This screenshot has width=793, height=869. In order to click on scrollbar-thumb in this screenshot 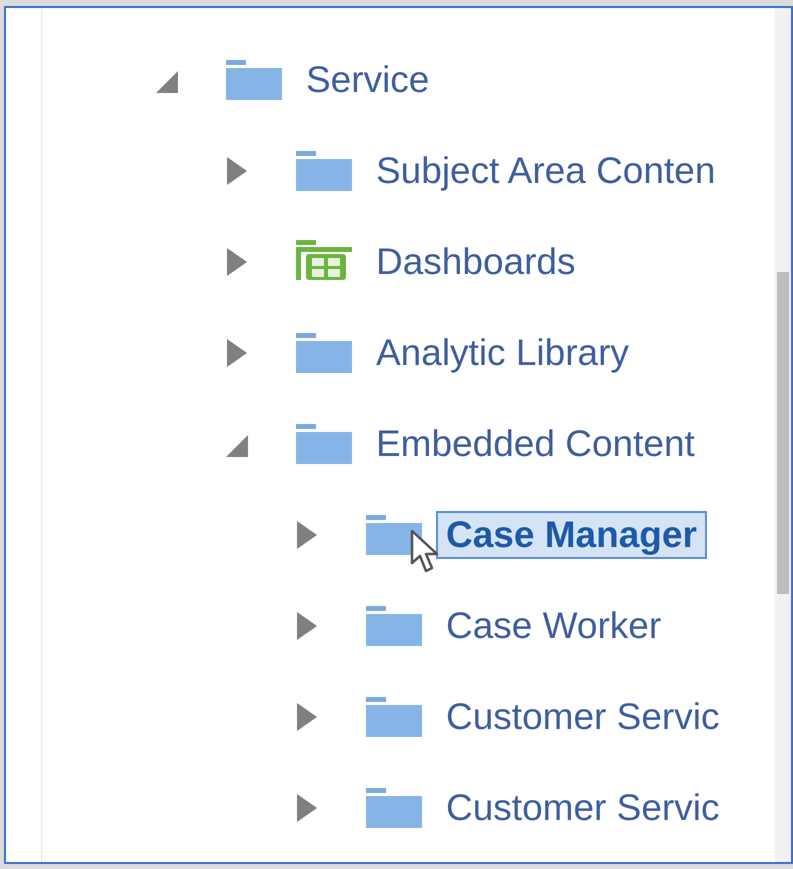, I will do `click(783, 433)`.